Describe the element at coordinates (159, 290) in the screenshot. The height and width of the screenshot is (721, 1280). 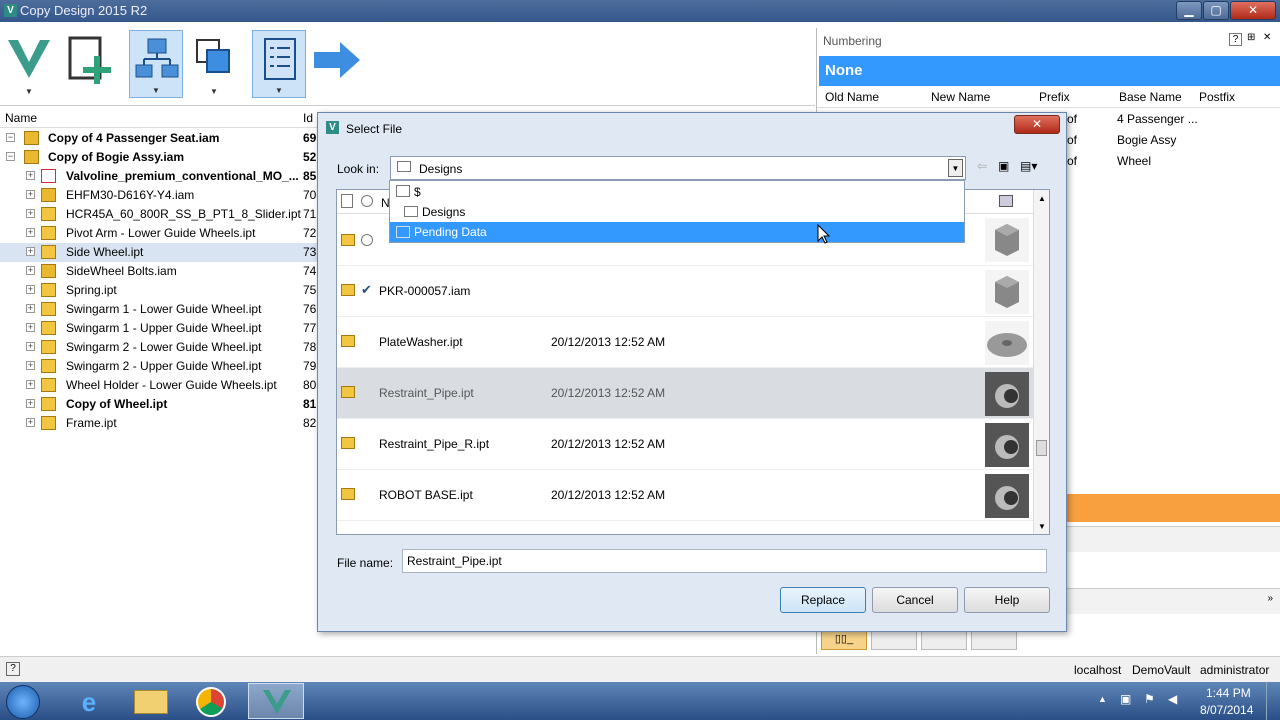
I see `tree-row: + Spring.ipt 75` at that location.